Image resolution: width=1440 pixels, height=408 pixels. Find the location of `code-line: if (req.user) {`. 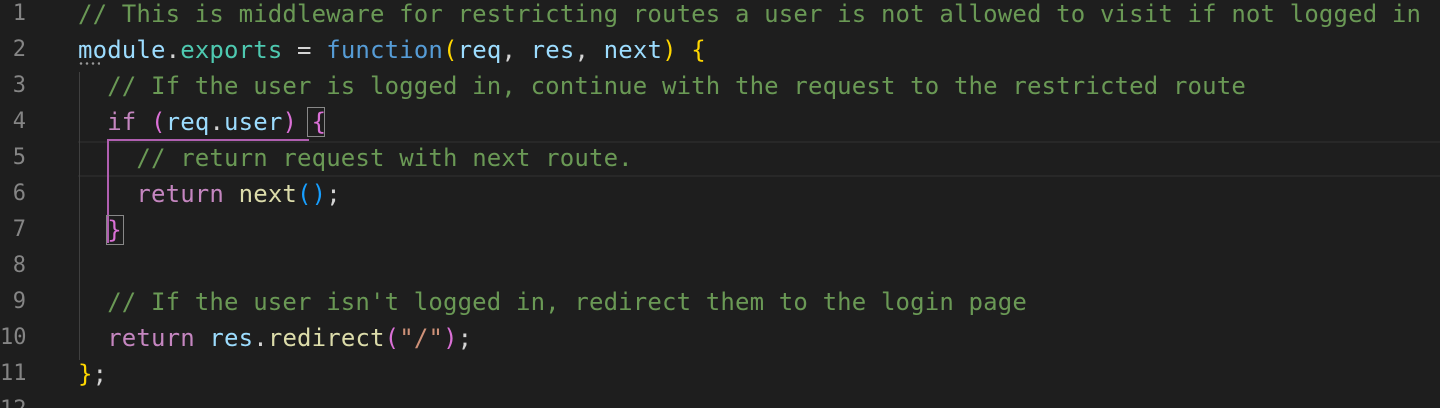

code-line: if (req.user) { is located at coordinates (202, 122).